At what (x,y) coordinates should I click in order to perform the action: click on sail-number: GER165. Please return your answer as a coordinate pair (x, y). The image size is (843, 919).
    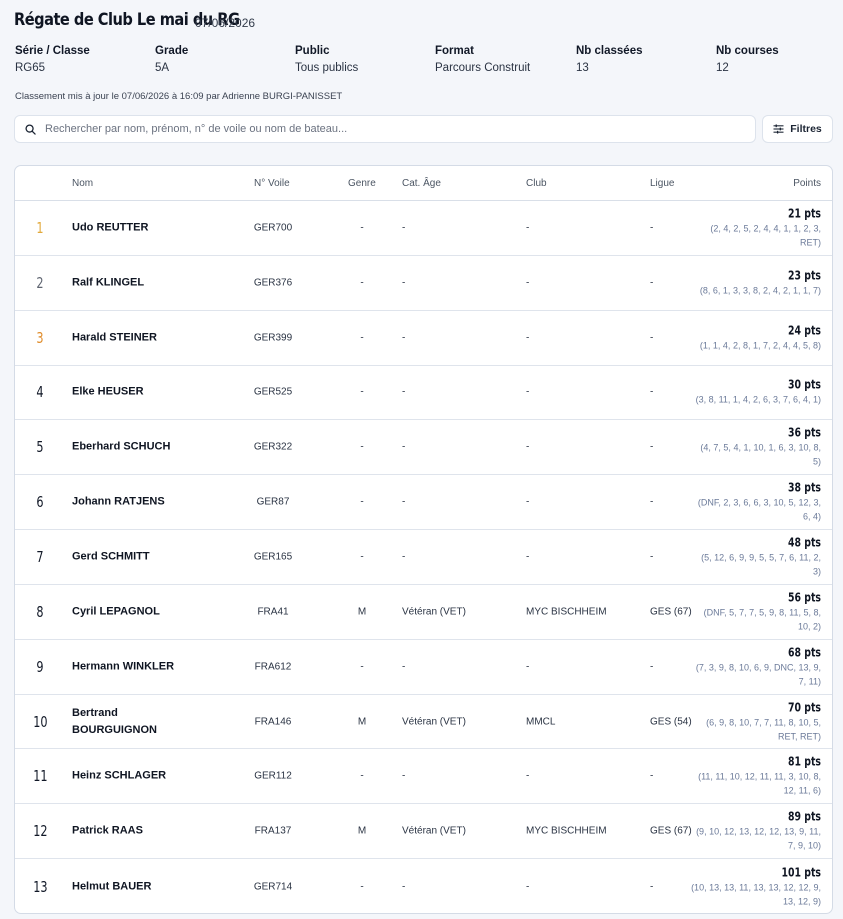
    Looking at the image, I should click on (273, 557).